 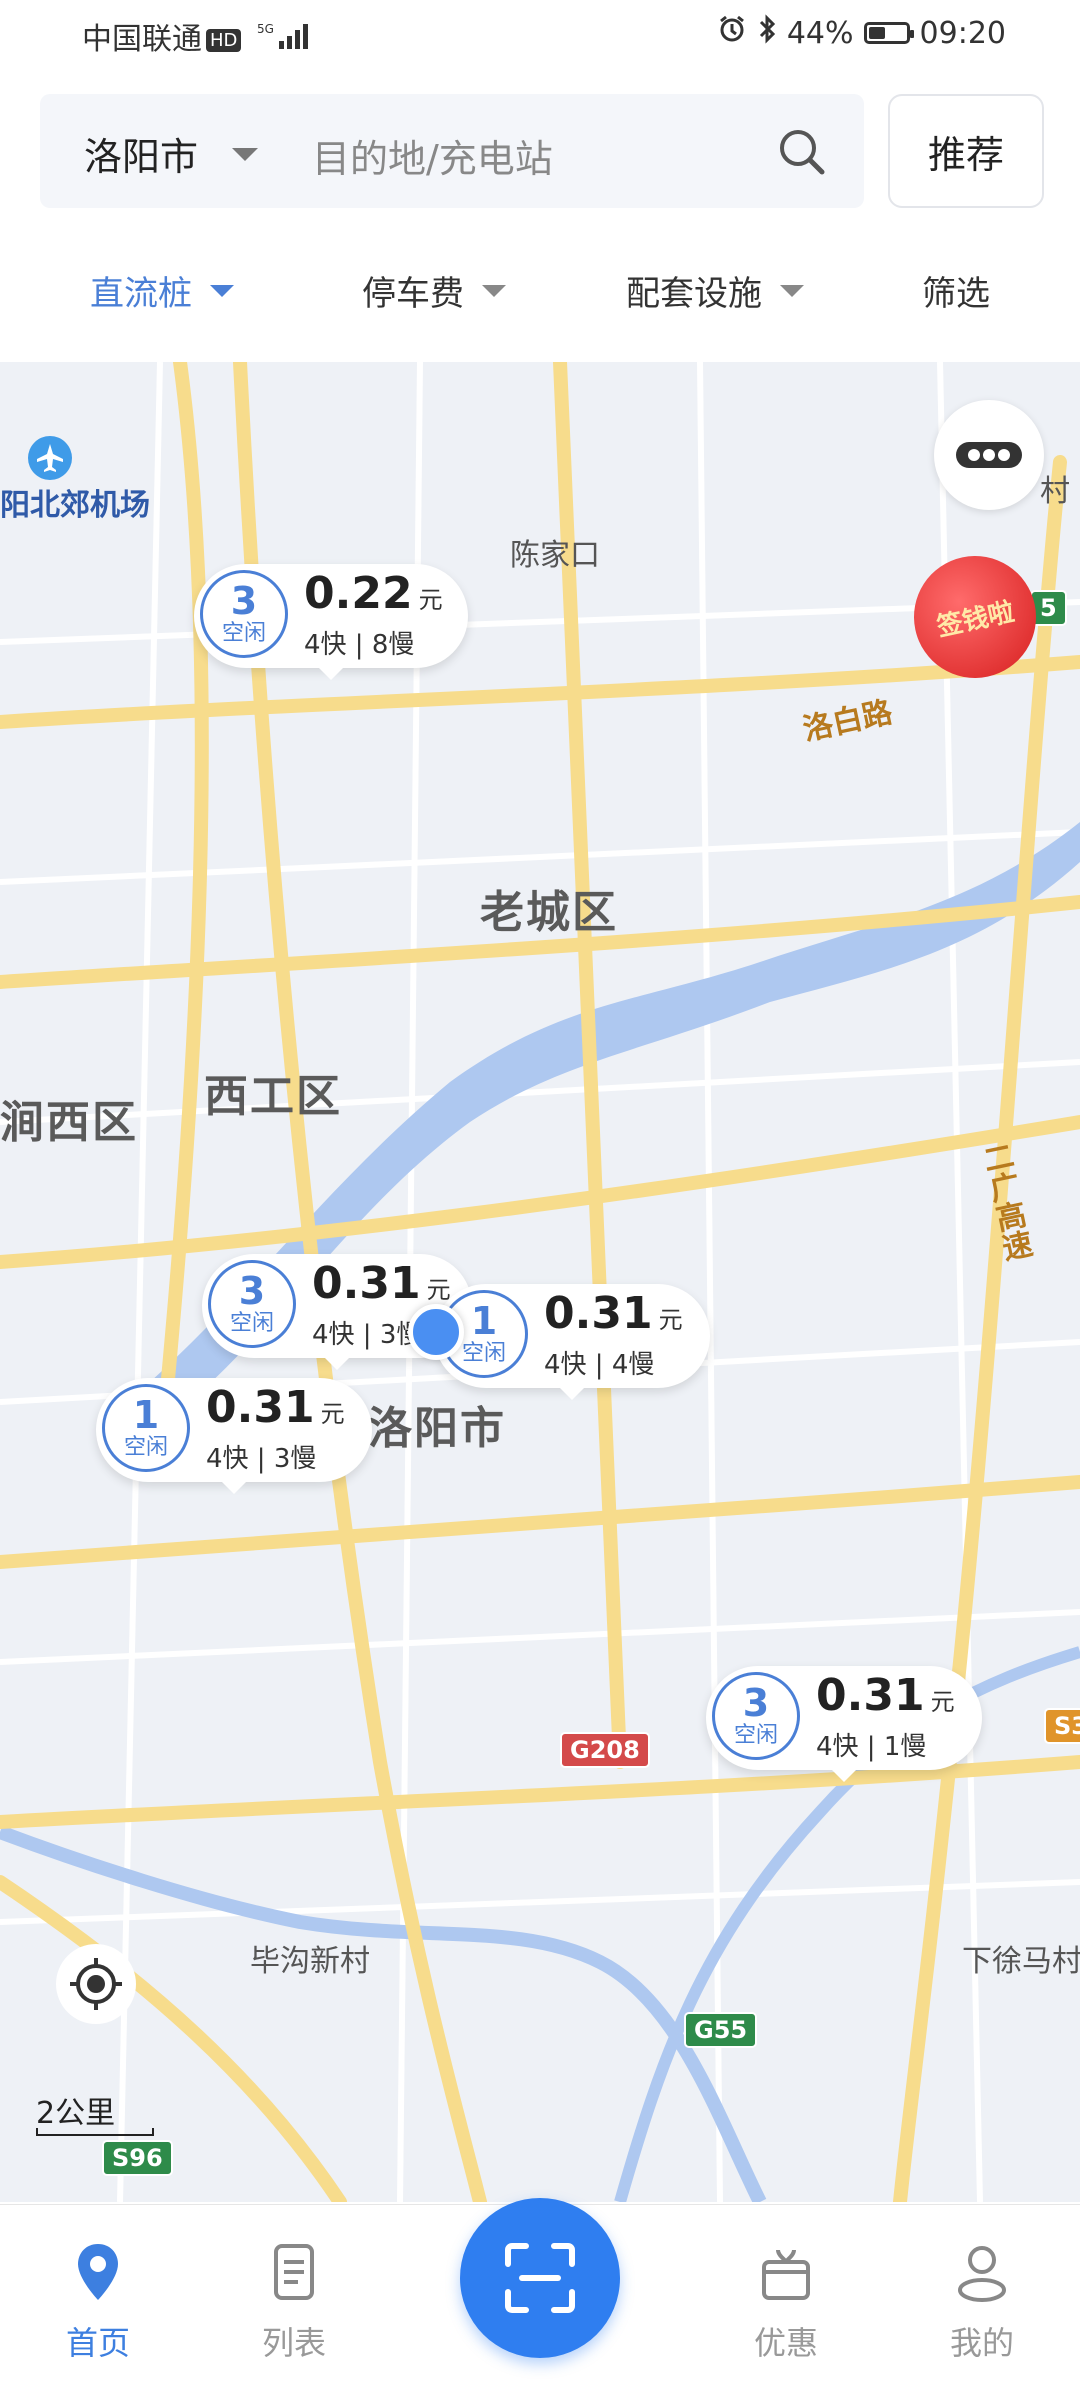 I want to click on price: 0.22 元, so click(x=373, y=593).